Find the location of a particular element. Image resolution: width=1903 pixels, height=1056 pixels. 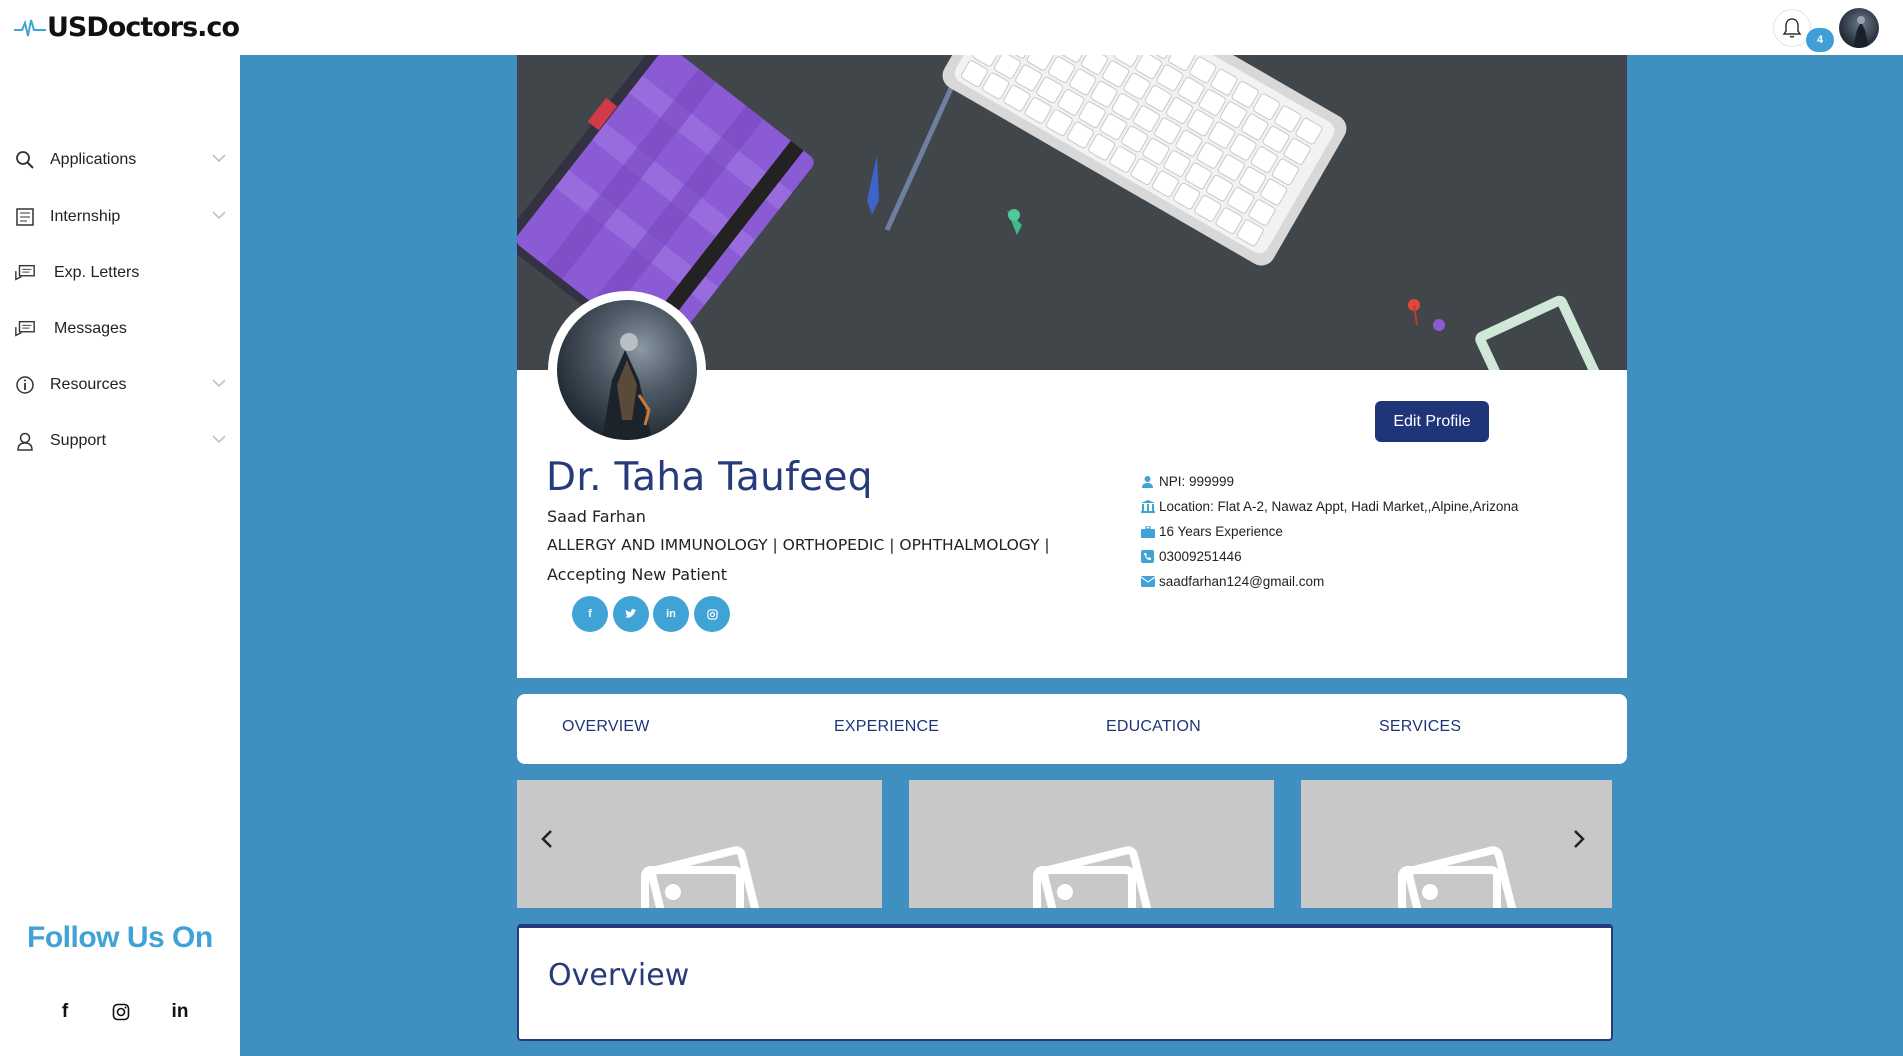

envelope-icon is located at coordinates (1148, 581).